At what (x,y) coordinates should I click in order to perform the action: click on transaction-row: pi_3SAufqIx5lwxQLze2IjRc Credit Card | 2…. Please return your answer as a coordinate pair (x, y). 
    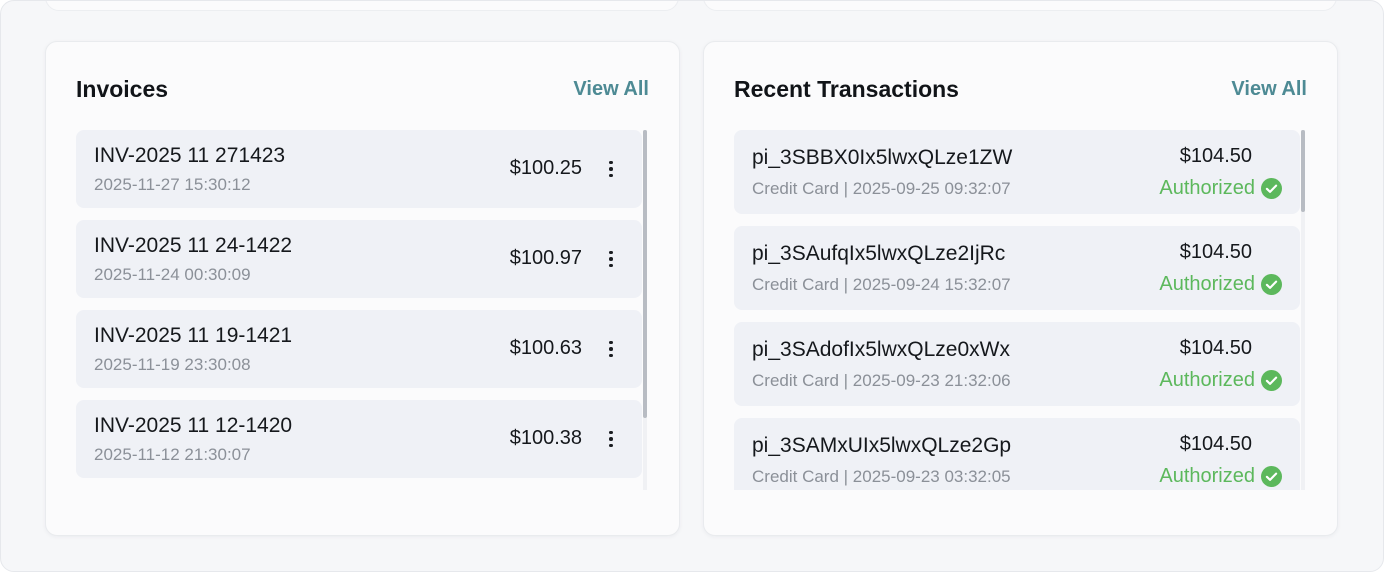
    Looking at the image, I should click on (1017, 268).